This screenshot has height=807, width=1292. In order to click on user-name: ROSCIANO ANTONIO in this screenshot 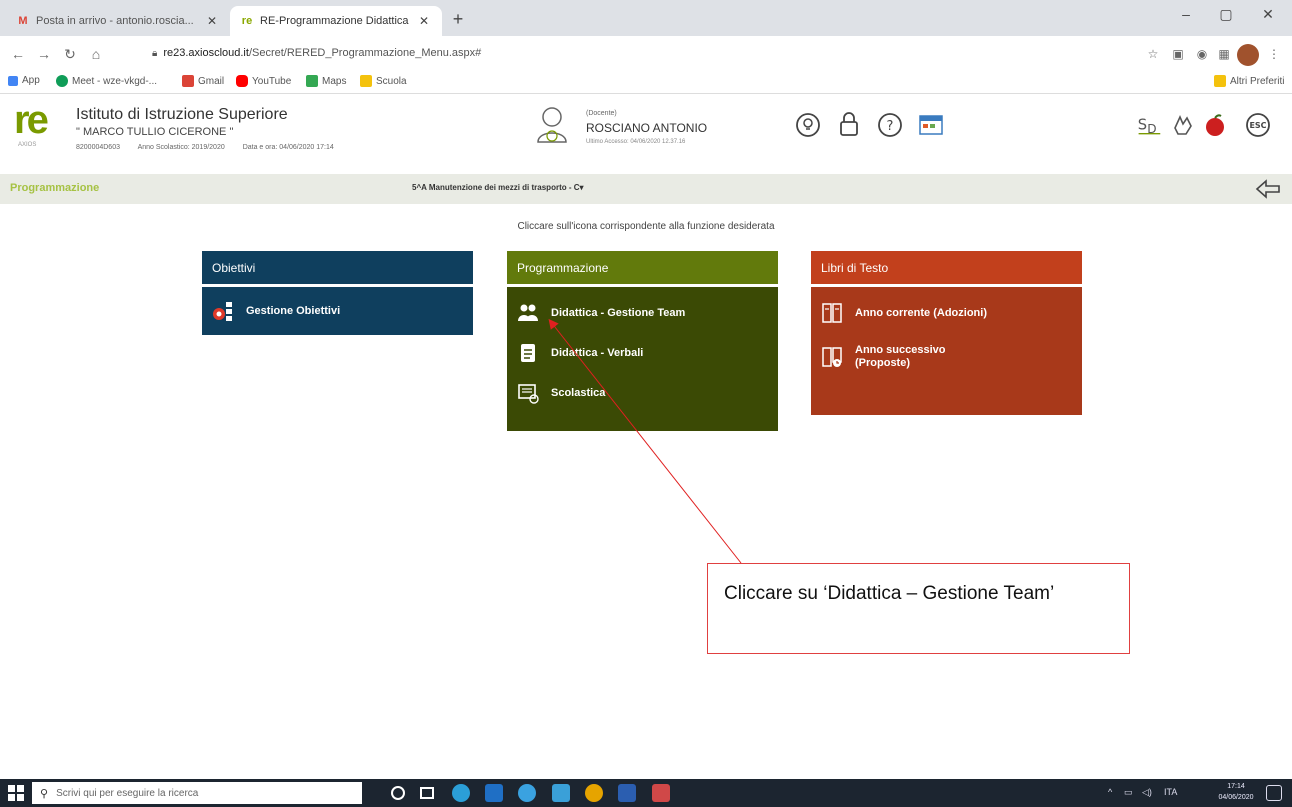, I will do `click(647, 128)`.